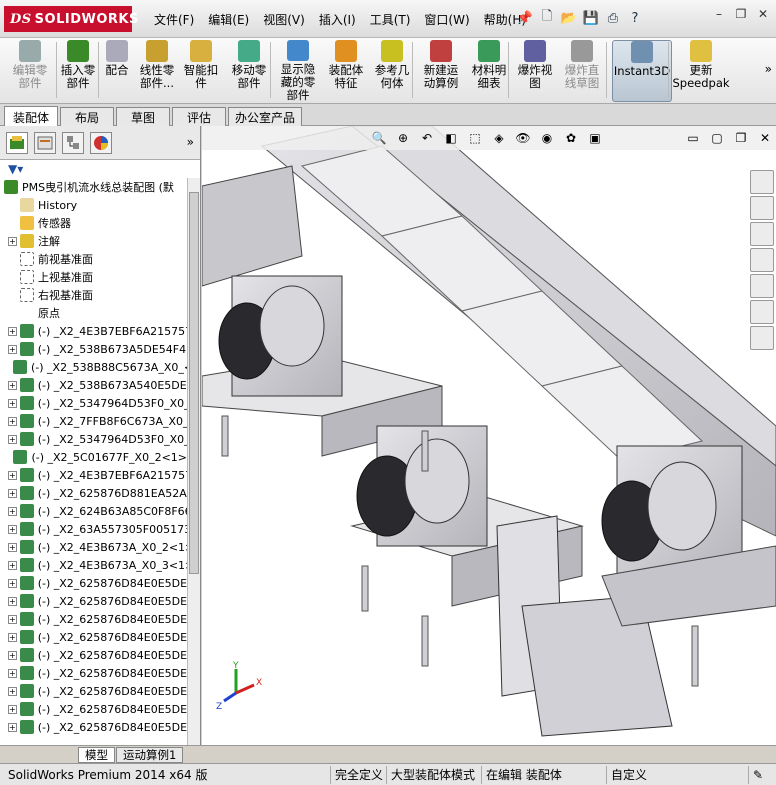 This screenshot has height=785, width=776. I want to click on tree-item: + (-) _X2_7FFB8F6C673A_X0_<, so click(93, 421).